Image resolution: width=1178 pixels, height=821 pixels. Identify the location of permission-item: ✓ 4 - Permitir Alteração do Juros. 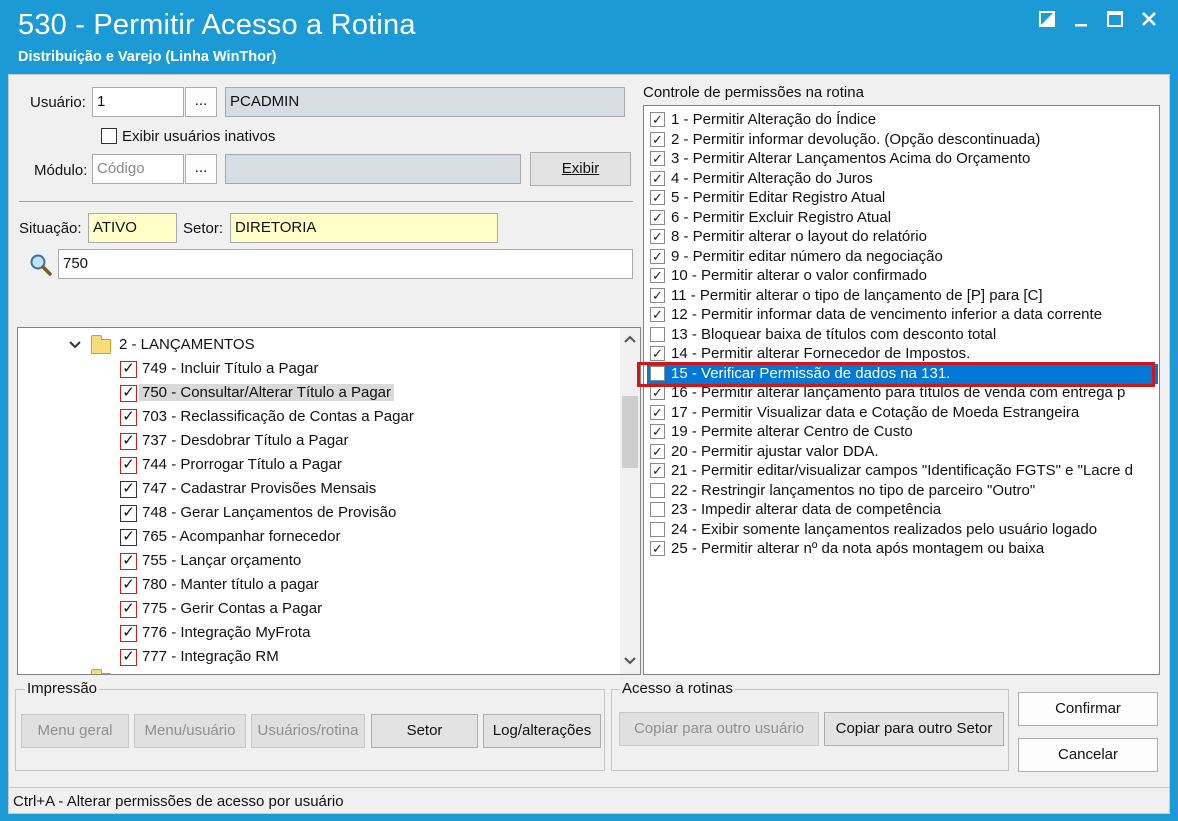
(902, 179).